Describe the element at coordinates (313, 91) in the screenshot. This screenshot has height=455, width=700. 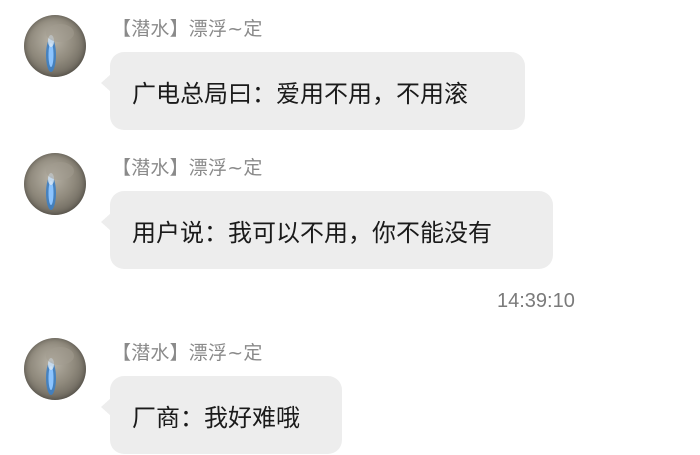
I see `message-bubble: 广电总局曰：爱用不用，不用滚` at that location.